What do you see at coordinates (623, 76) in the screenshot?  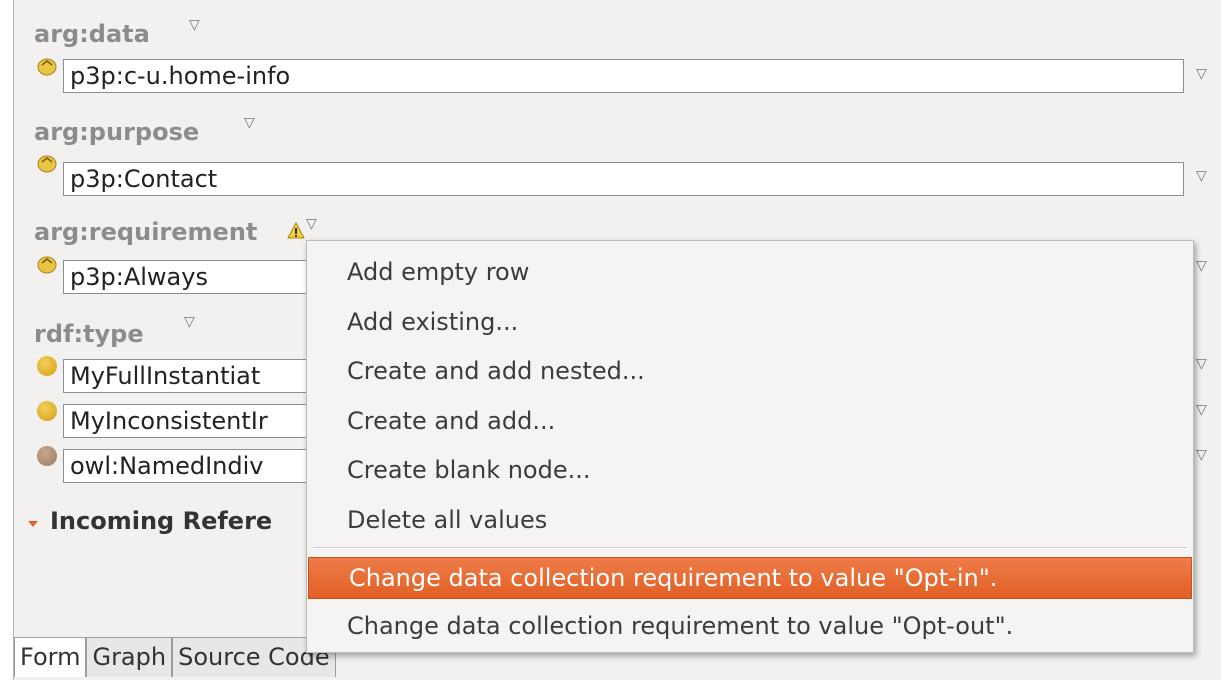 I see `value-field-arg-data: p3p:c-u.home-info` at bounding box center [623, 76].